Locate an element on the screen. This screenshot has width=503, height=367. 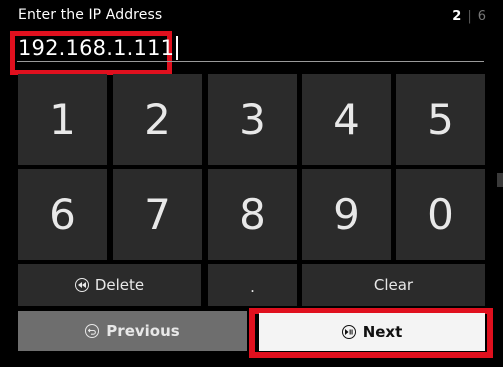
ip-address-value: 192.168.1.111 is located at coordinates (96, 48).